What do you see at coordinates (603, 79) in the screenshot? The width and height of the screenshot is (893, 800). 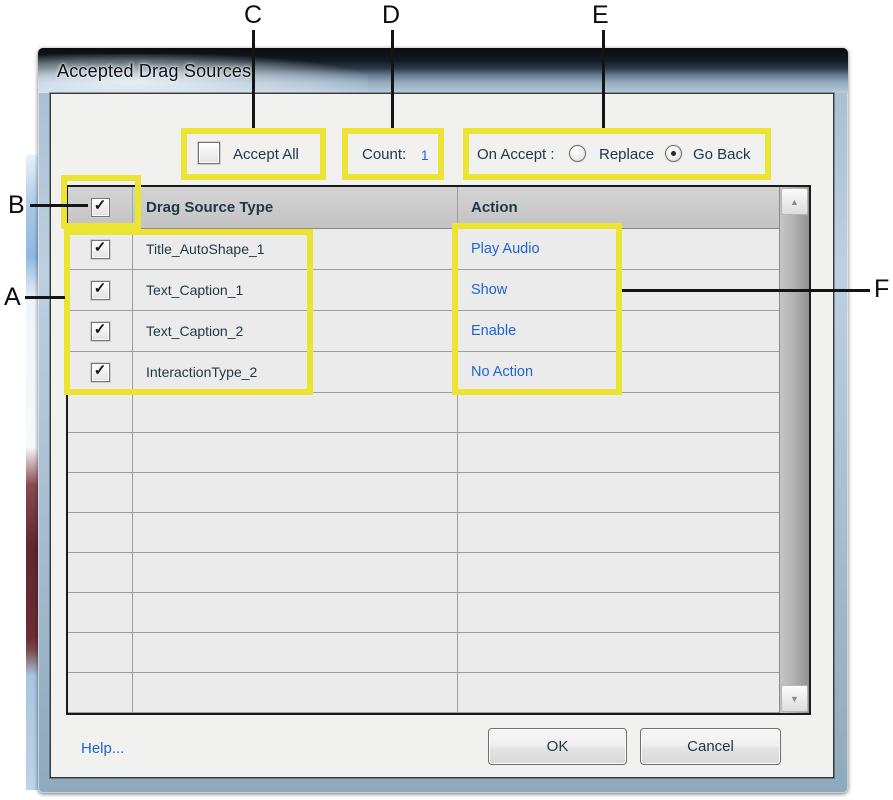 I see `annotation-line-e` at bounding box center [603, 79].